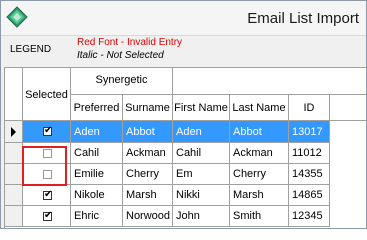  I want to click on cell-surname: Marsh, so click(148, 195).